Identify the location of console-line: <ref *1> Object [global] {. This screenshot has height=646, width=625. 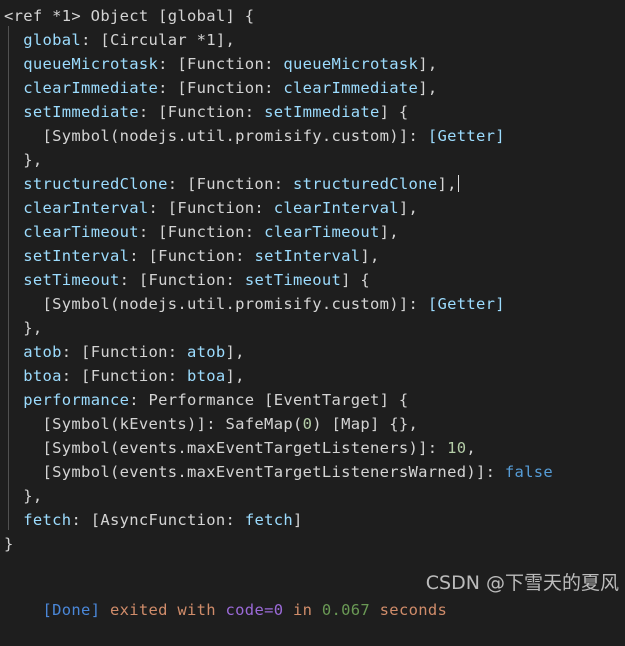
(312, 16).